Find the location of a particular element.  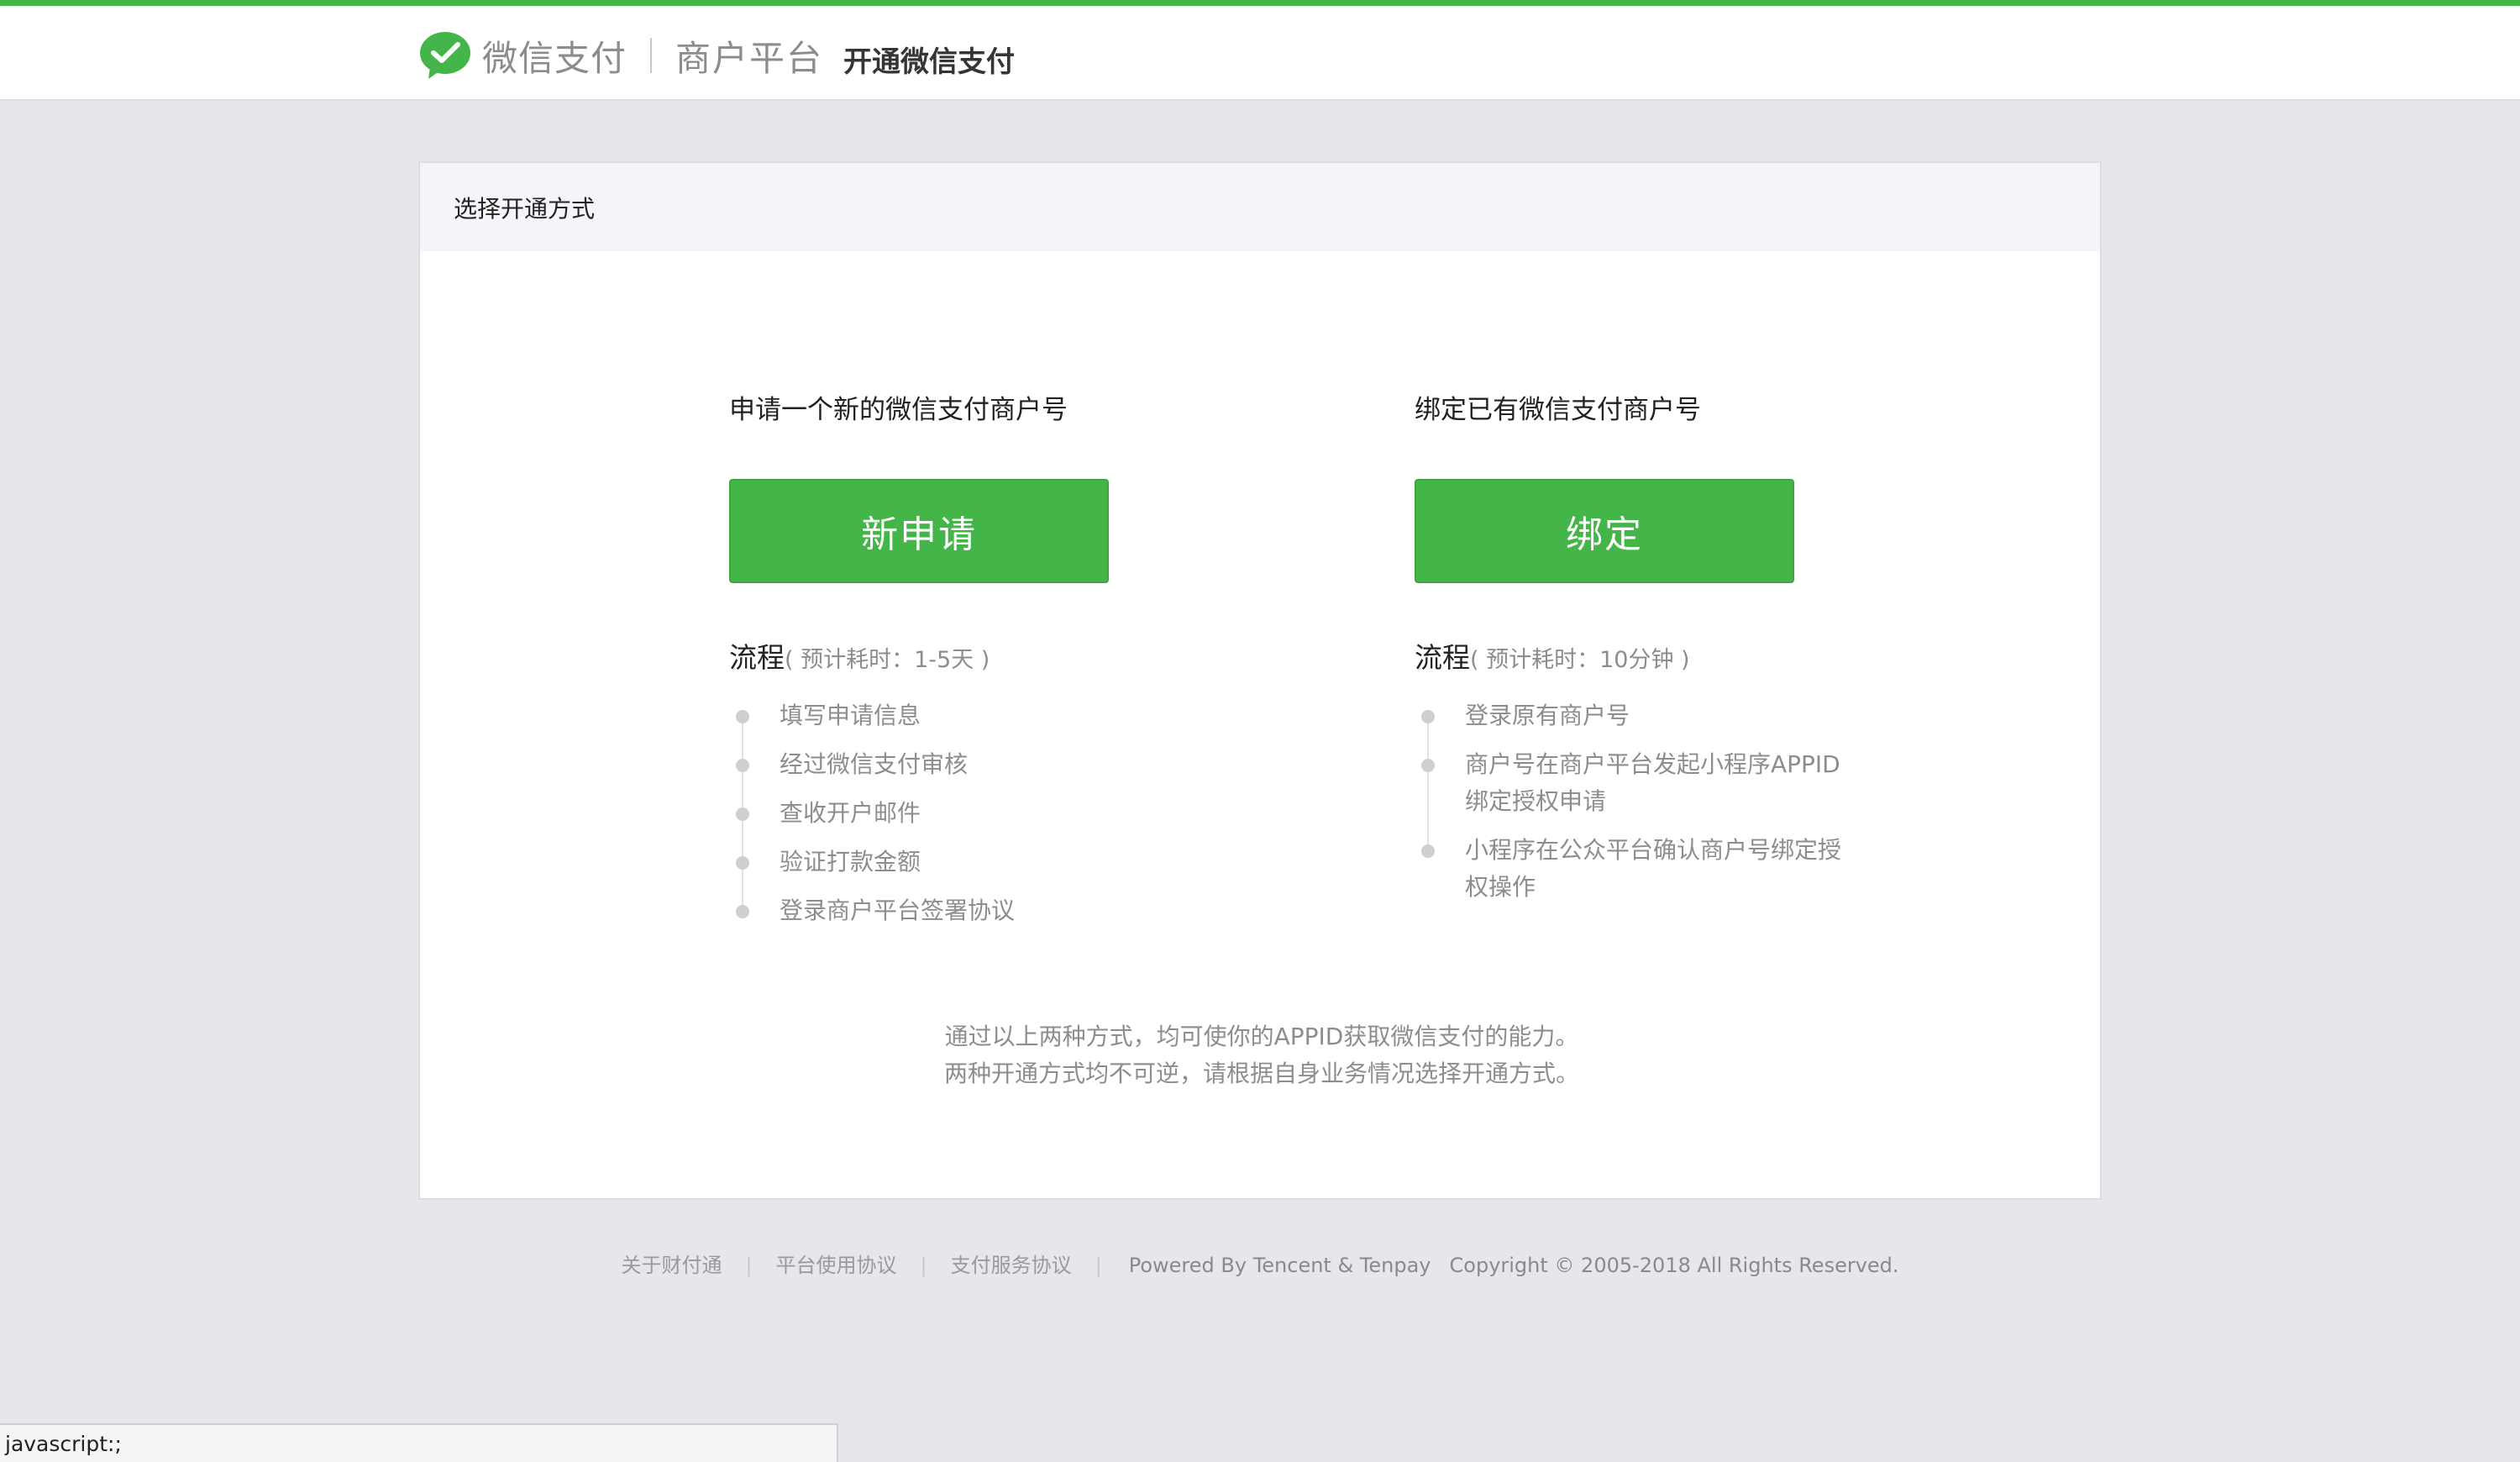

page-subtitle: 开通微信支付 is located at coordinates (929, 62).